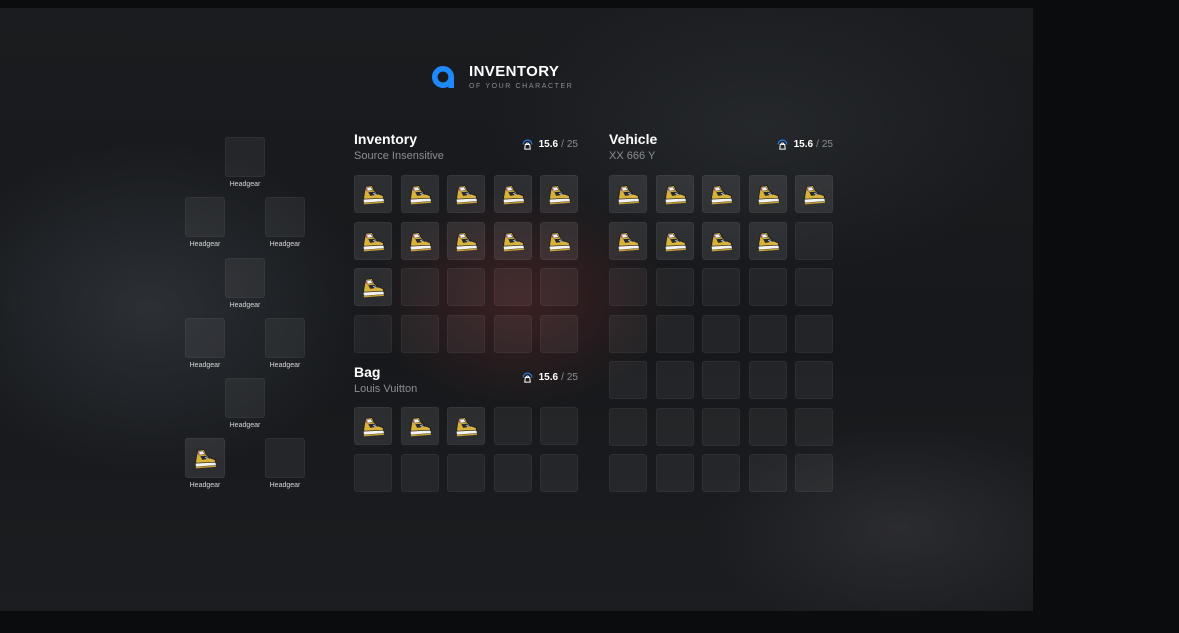  I want to click on inventory-subtitle: Source Insensitive, so click(399, 156).